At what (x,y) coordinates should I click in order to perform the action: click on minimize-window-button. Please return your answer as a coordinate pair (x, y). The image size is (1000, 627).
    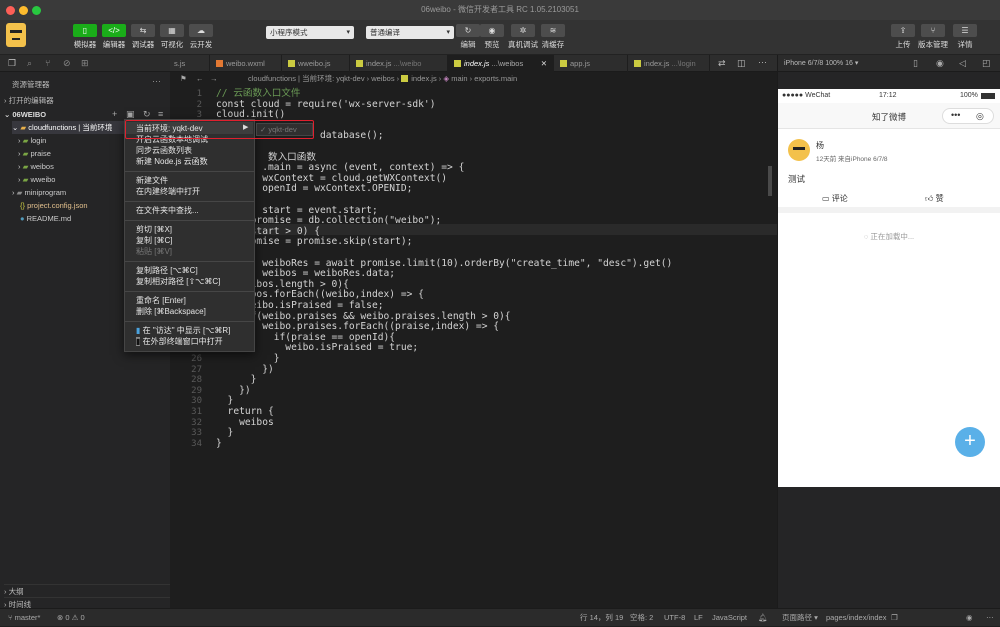
    Looking at the image, I should click on (23, 10).